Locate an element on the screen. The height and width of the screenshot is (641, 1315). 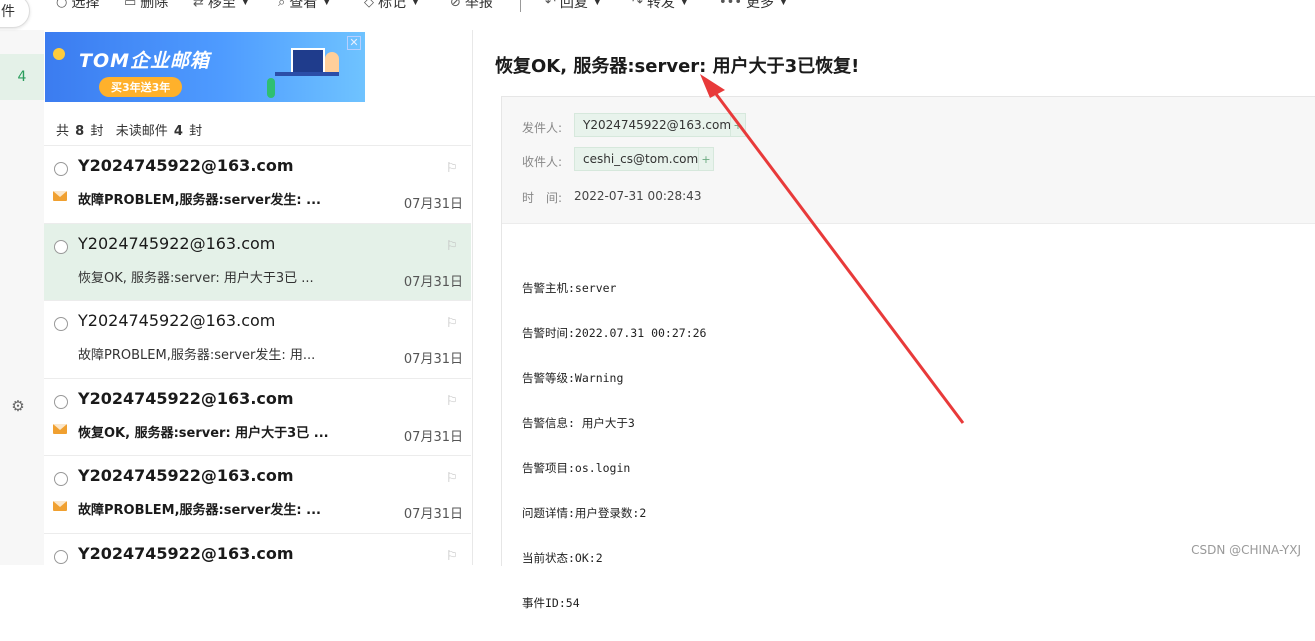
to-label: 收件人: is located at coordinates (542, 162).